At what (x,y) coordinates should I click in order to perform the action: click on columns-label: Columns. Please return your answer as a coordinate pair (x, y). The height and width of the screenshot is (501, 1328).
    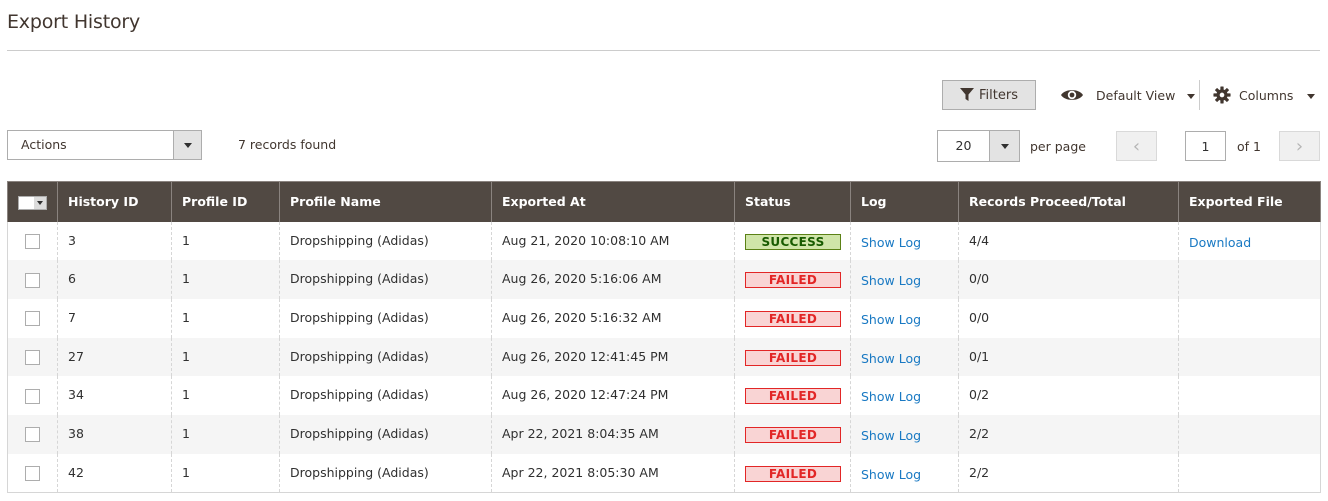
    Looking at the image, I should click on (1266, 95).